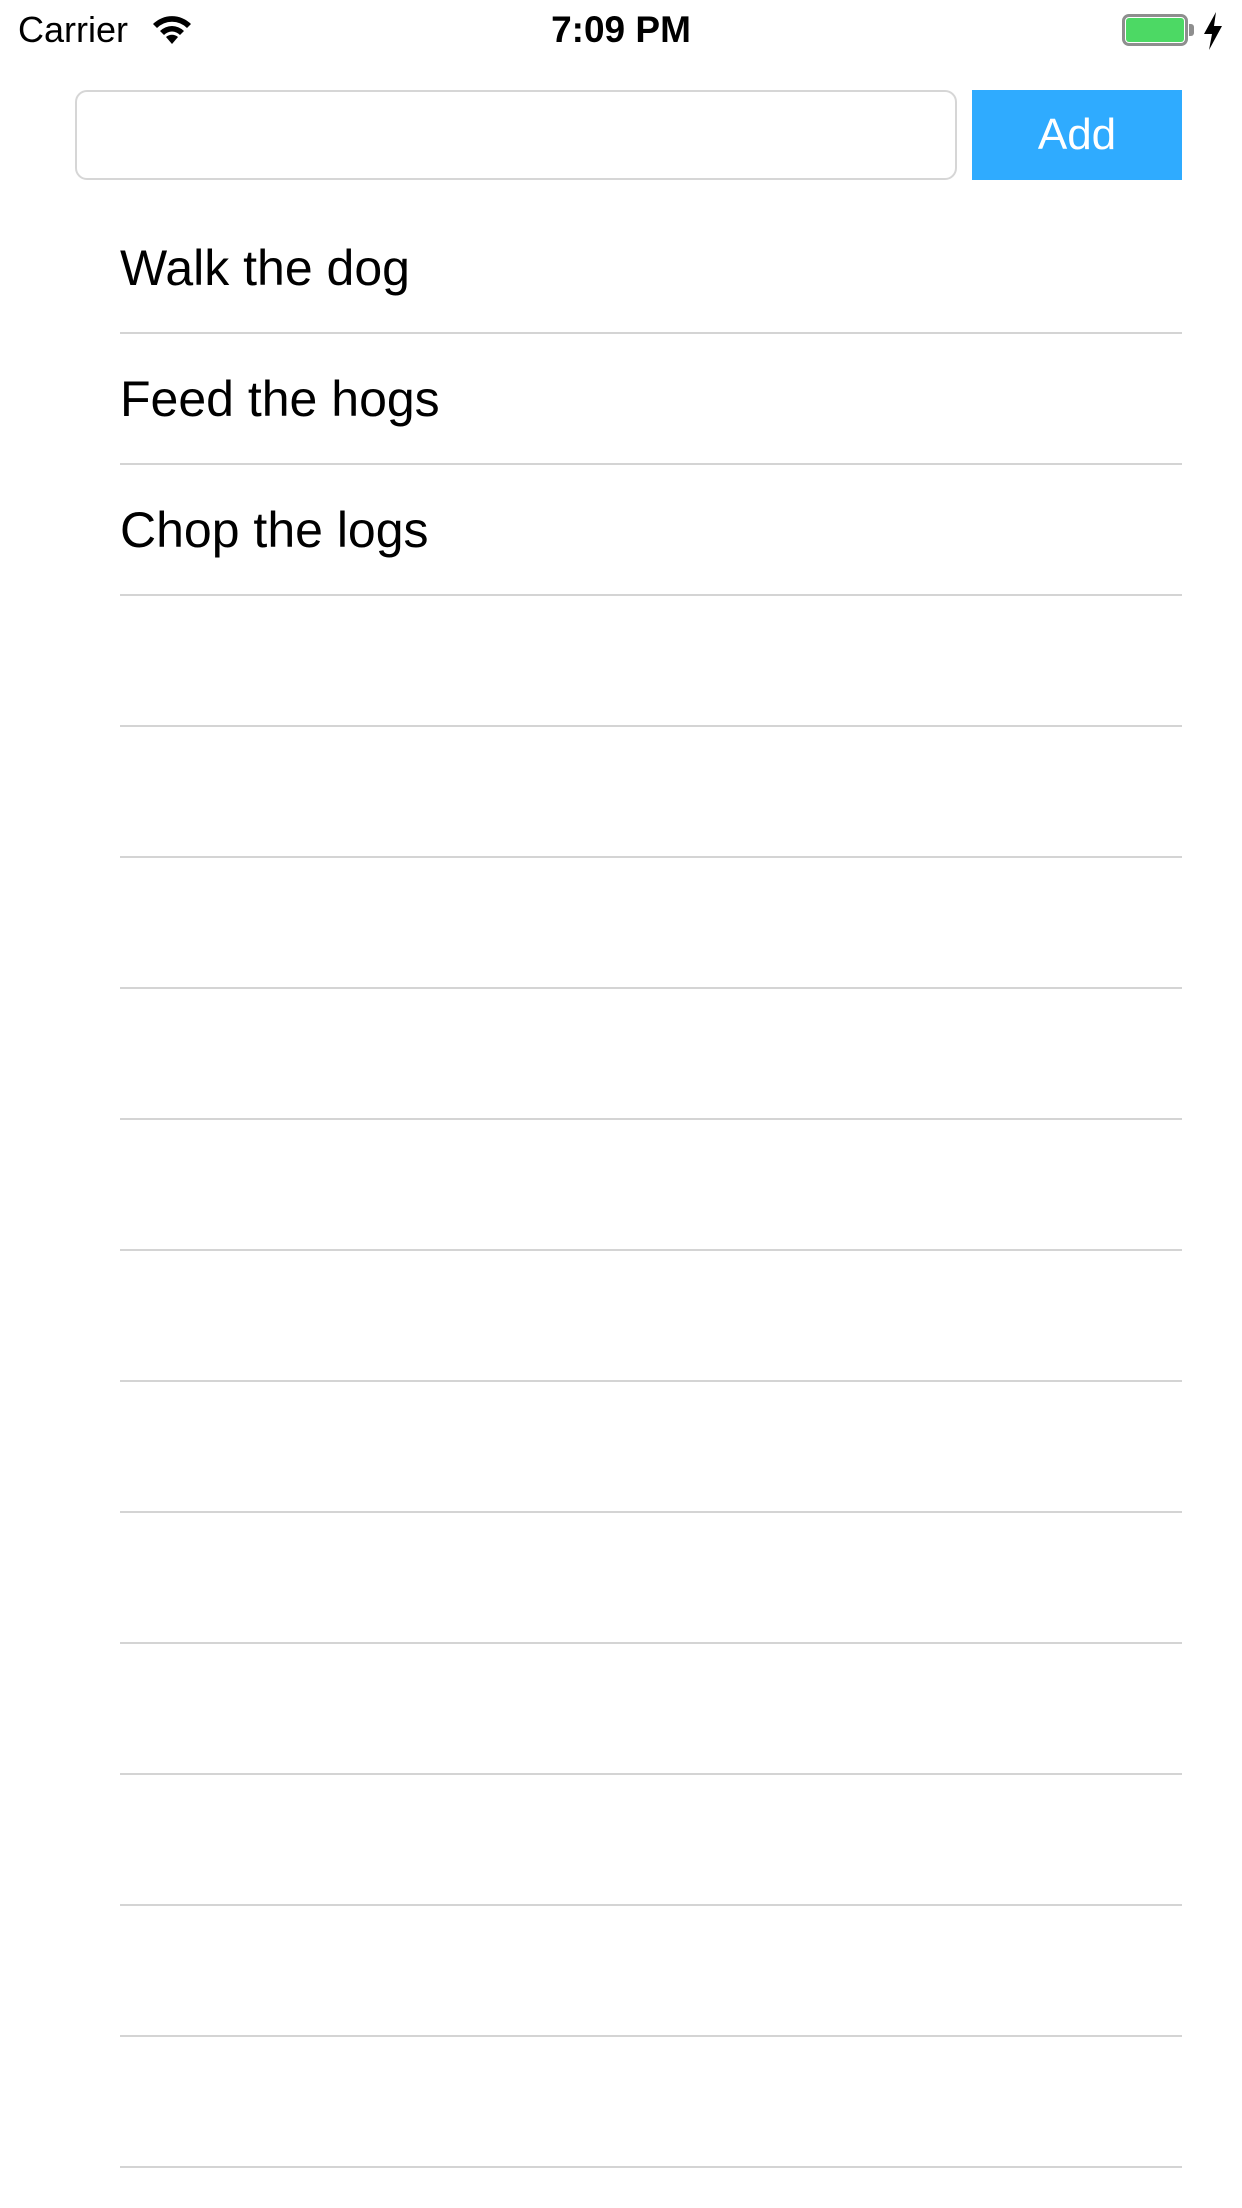 The width and height of the screenshot is (1242, 2208). Describe the element at coordinates (1191, 30) in the screenshot. I see `battery-cap` at that location.